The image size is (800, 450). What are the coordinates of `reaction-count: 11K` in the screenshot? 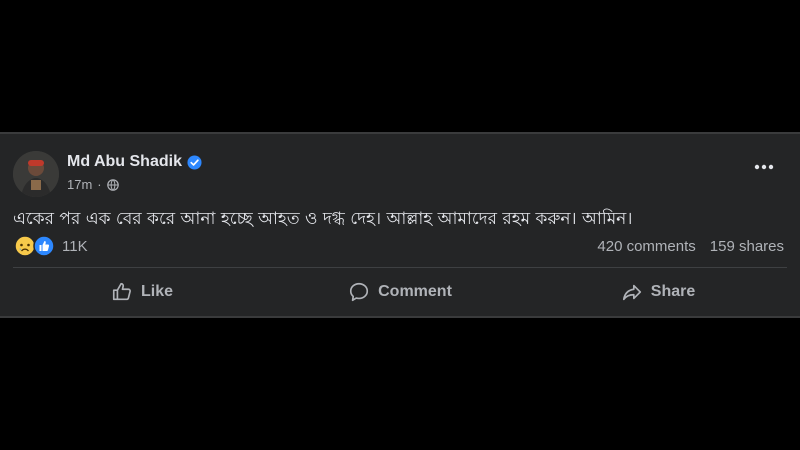 It's located at (75, 246).